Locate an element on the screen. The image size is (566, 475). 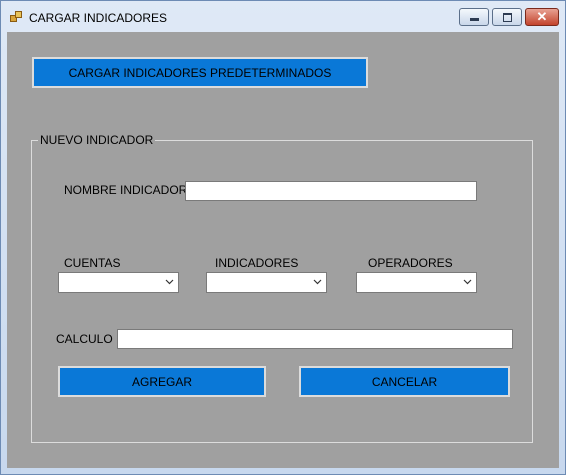
minimize-icon is located at coordinates (474, 19).